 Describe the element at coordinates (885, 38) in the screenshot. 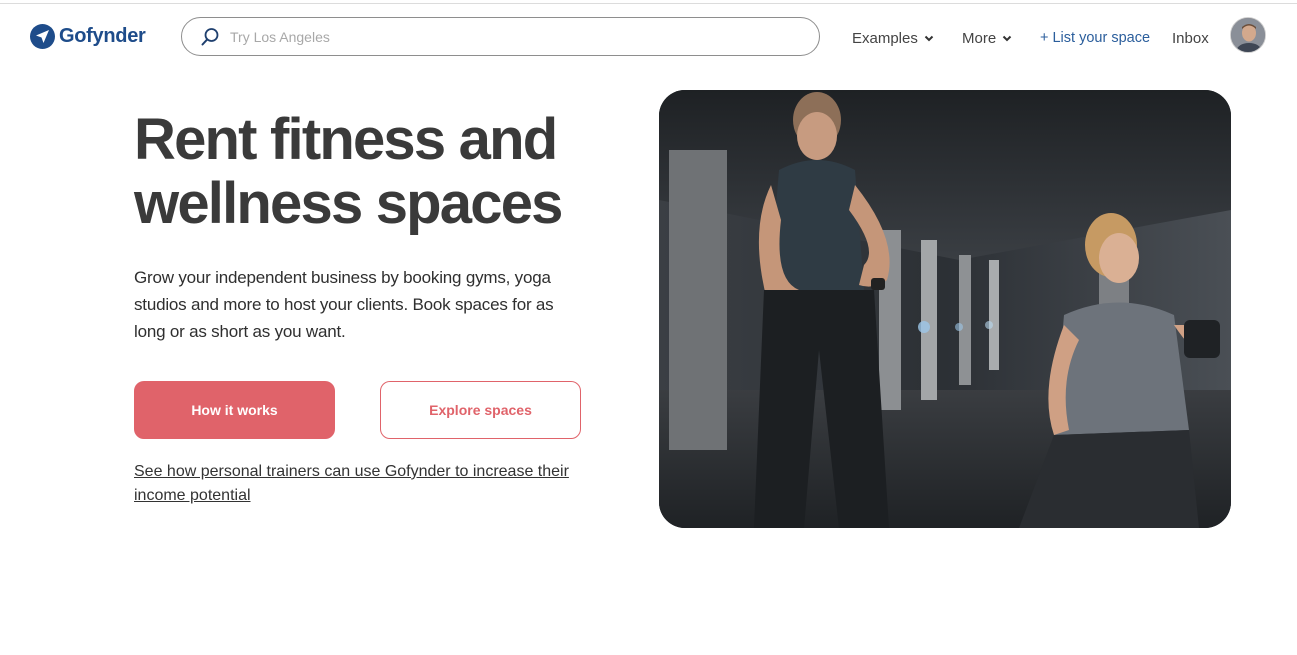

I see `nav-examples-label: Examples` at that location.